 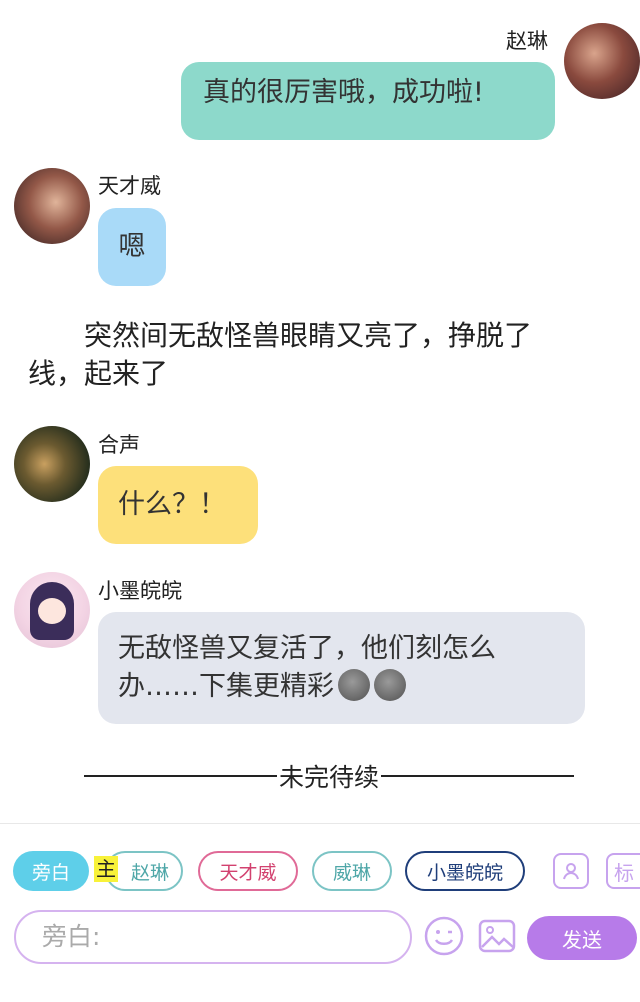 What do you see at coordinates (52, 610) in the screenshot?
I see `avatar-xiaomowanwan` at bounding box center [52, 610].